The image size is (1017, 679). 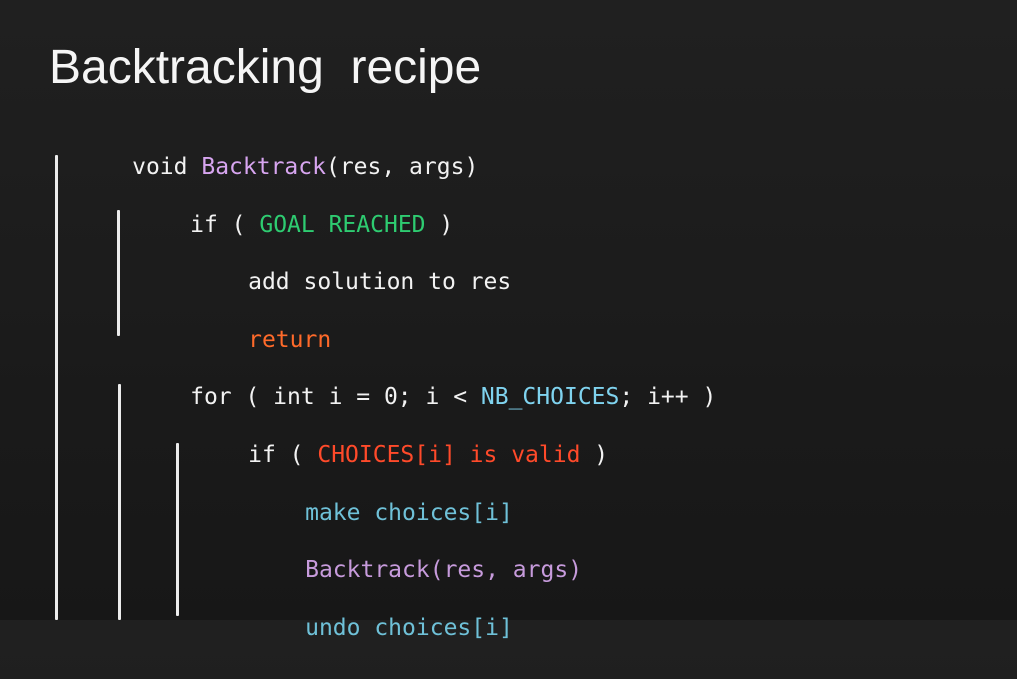 I want to click on indent-guide-for-body, so click(x=119, y=502).